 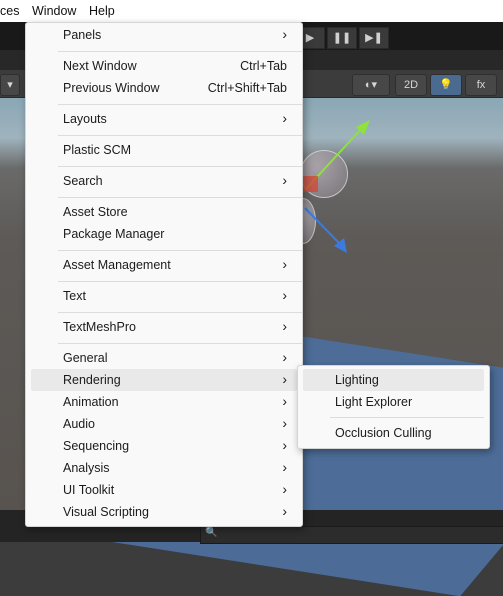 I want to click on menu-item-label: Visual Scripting, so click(x=106, y=512).